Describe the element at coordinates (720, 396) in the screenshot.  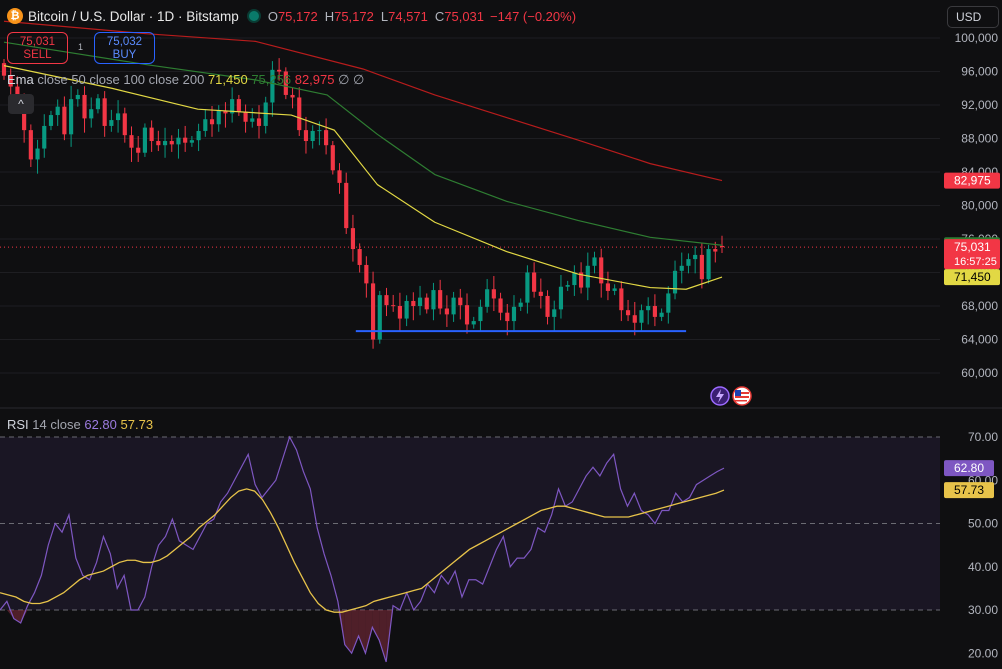
I see `lightning-icon` at that location.